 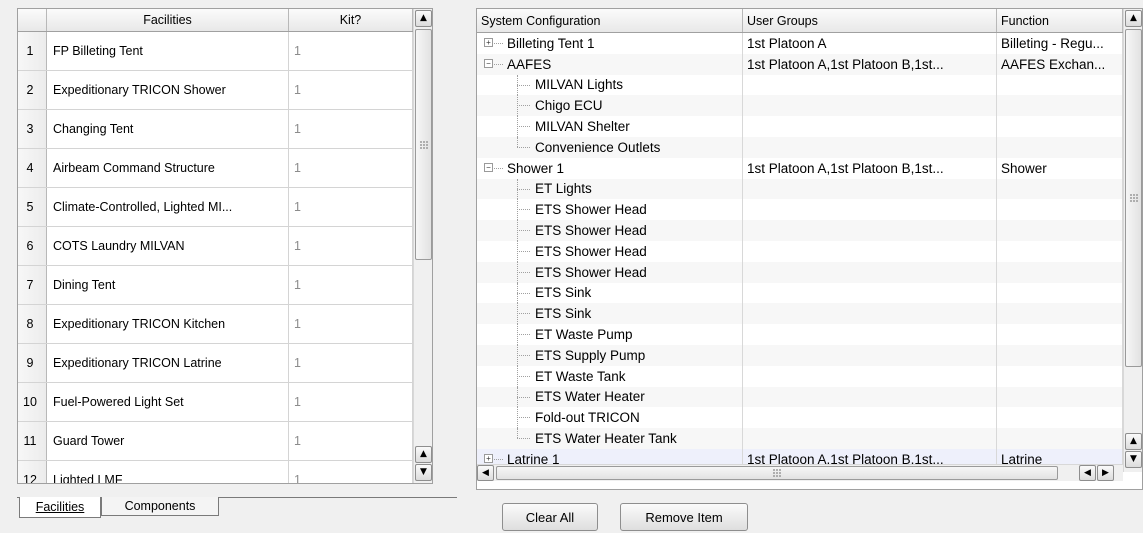 What do you see at coordinates (582, 127) in the screenshot?
I see `tree-node-label: MILVAN Shelter` at bounding box center [582, 127].